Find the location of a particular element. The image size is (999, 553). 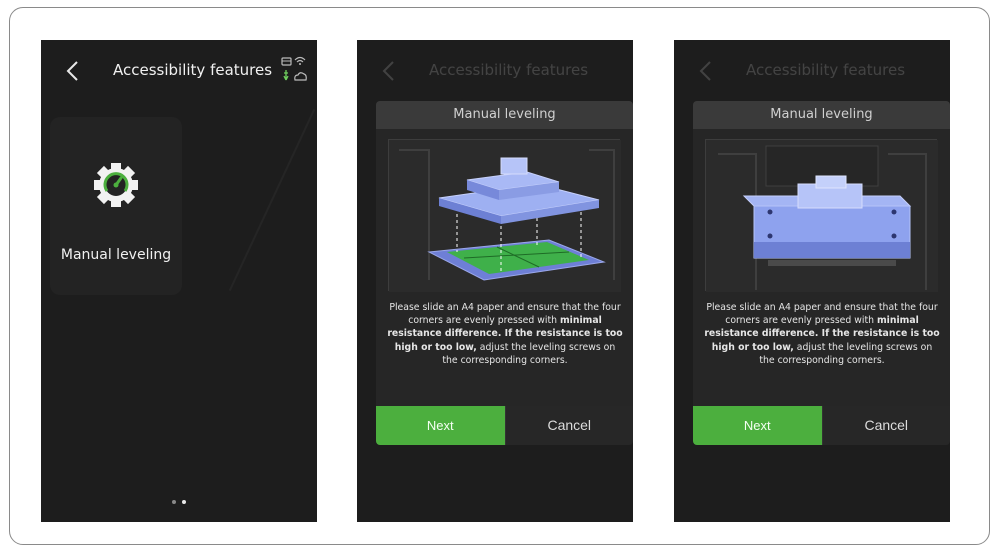

printer-icon is located at coordinates (286, 61).